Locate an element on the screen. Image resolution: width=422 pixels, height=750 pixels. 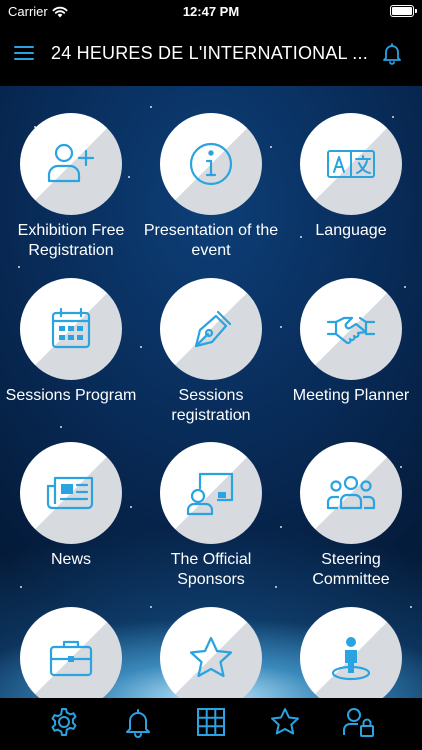
tile-label: Sessions Program is located at coordinates (71, 395).